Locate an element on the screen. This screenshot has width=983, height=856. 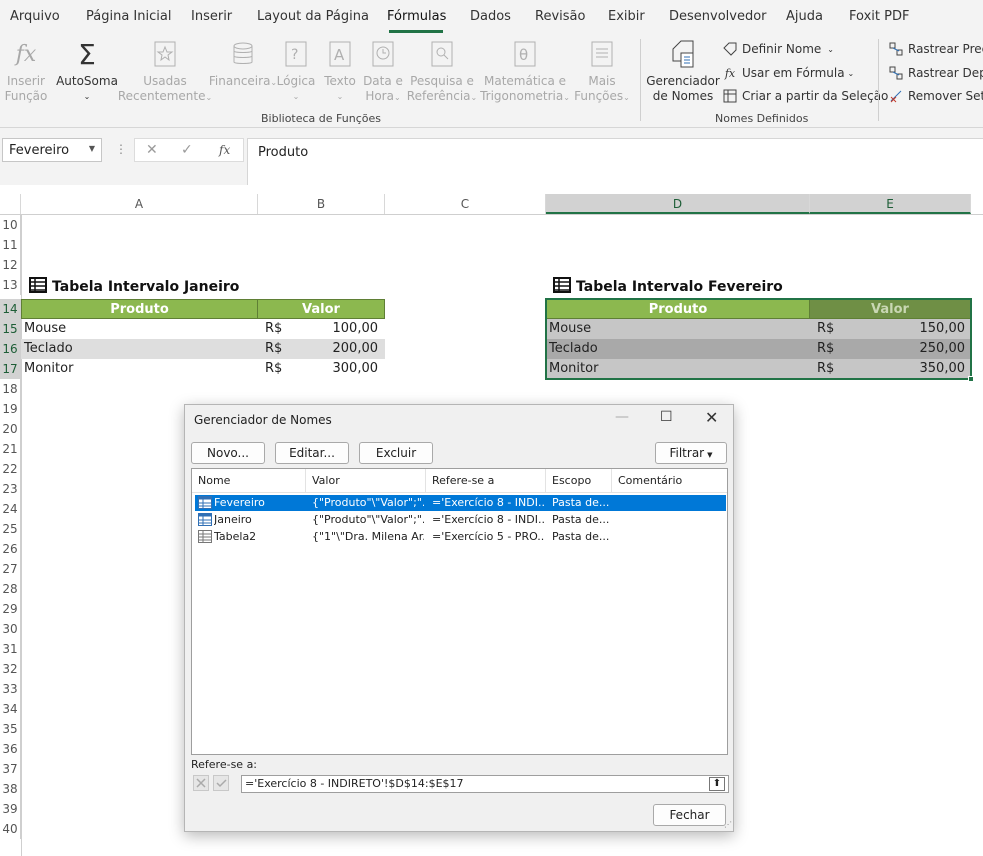
tab-inserir: Inserir is located at coordinates (211, 16).